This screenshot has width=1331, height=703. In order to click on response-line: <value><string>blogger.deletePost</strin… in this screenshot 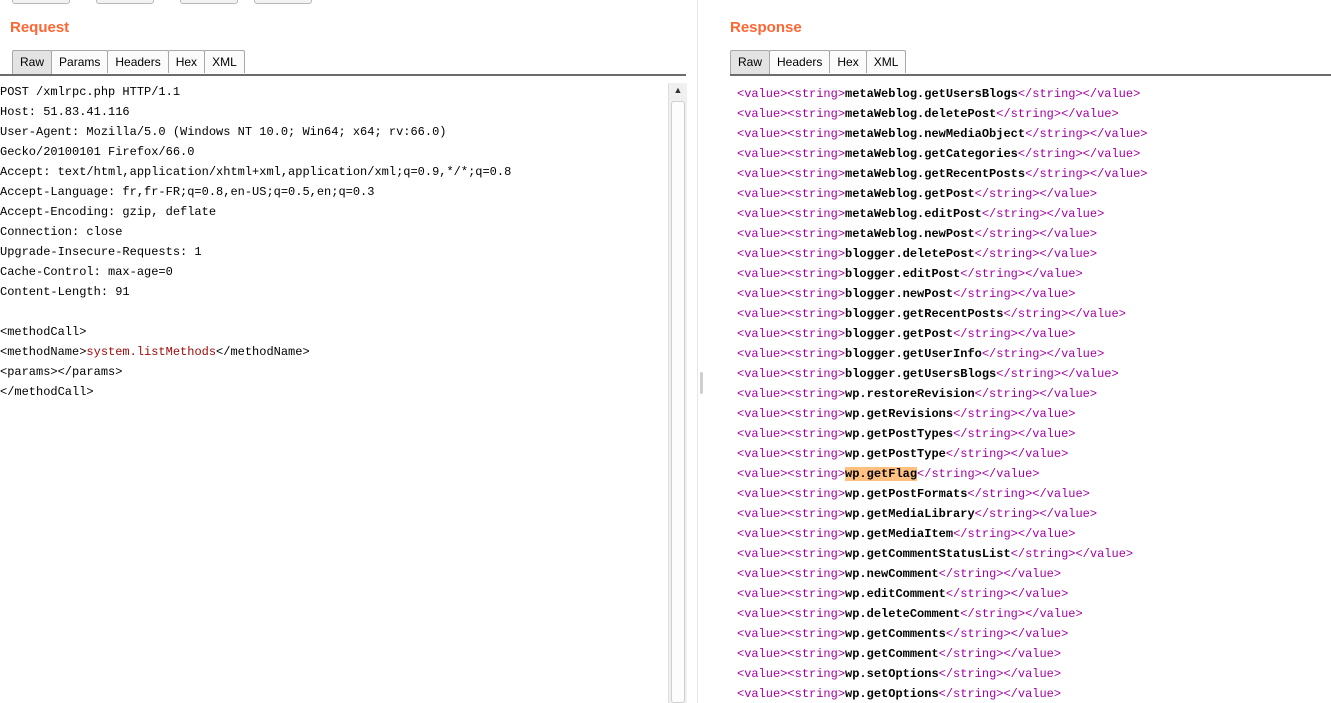, I will do `click(1034, 254)`.